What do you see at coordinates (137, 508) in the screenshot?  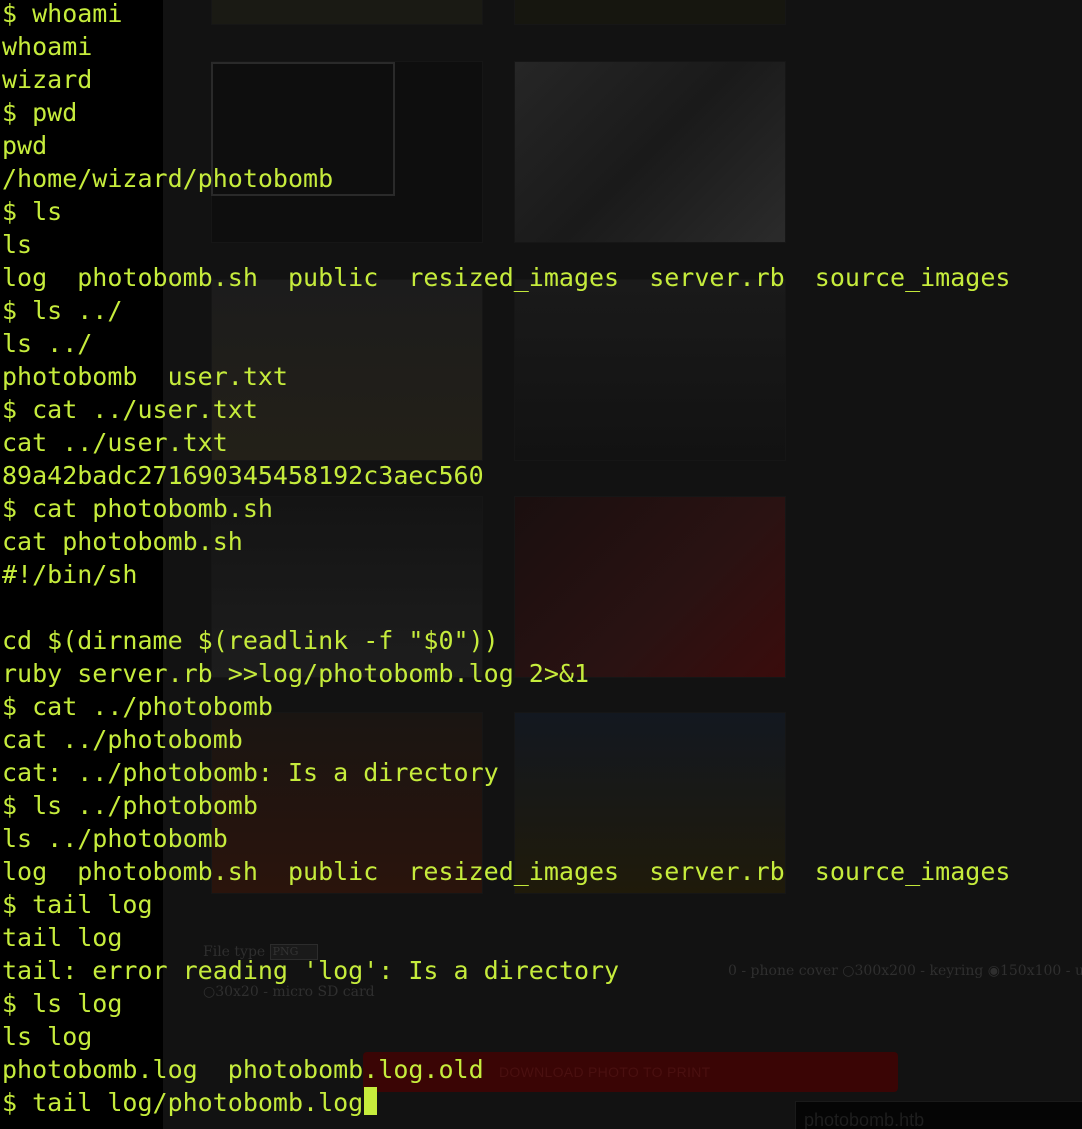 I see `terminal-command-line: $ cat photobomb.sh` at bounding box center [137, 508].